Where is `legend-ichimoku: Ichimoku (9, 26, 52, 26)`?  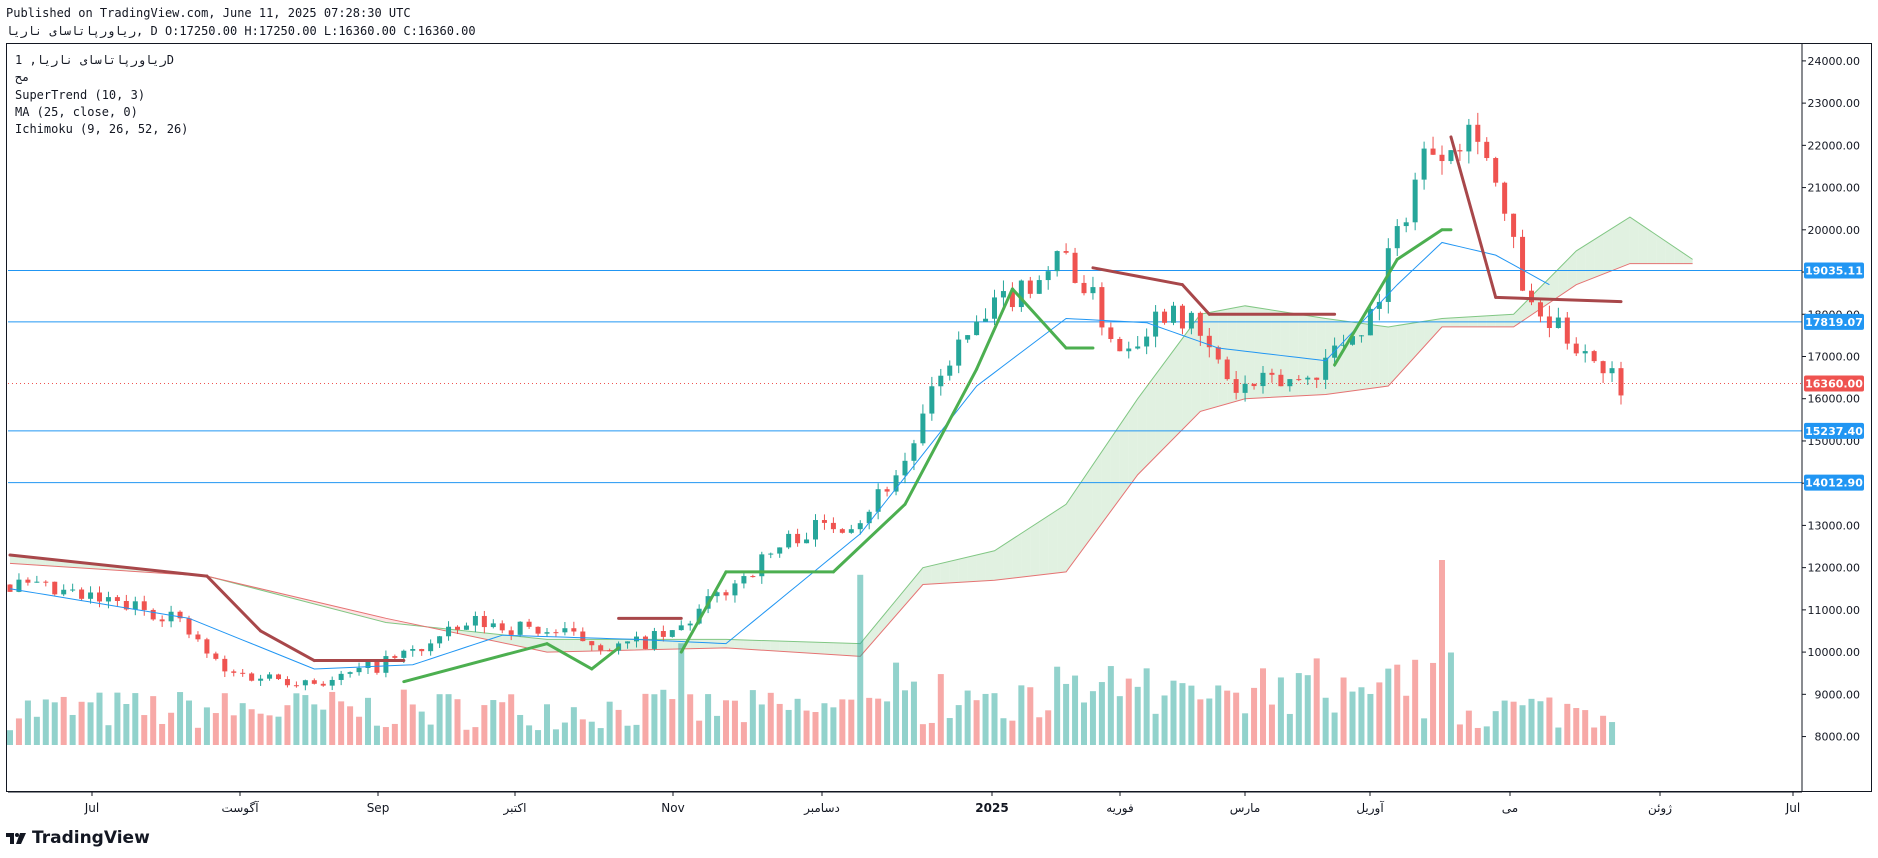
legend-ichimoku: Ichimoku (9, 26, 52, 26) is located at coordinates (101, 129).